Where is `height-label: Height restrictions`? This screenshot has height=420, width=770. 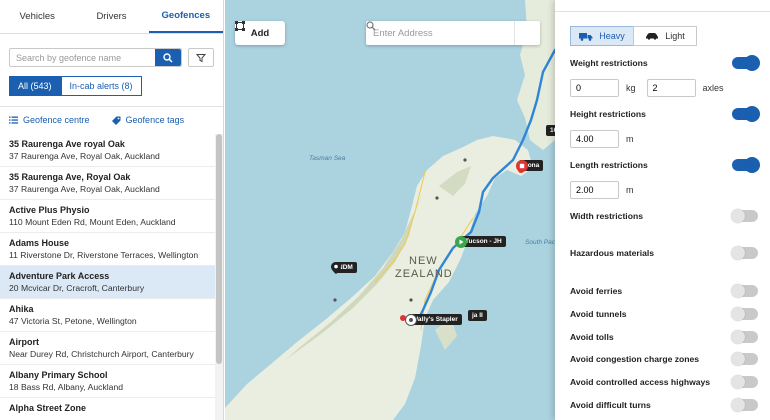 height-label: Height restrictions is located at coordinates (608, 114).